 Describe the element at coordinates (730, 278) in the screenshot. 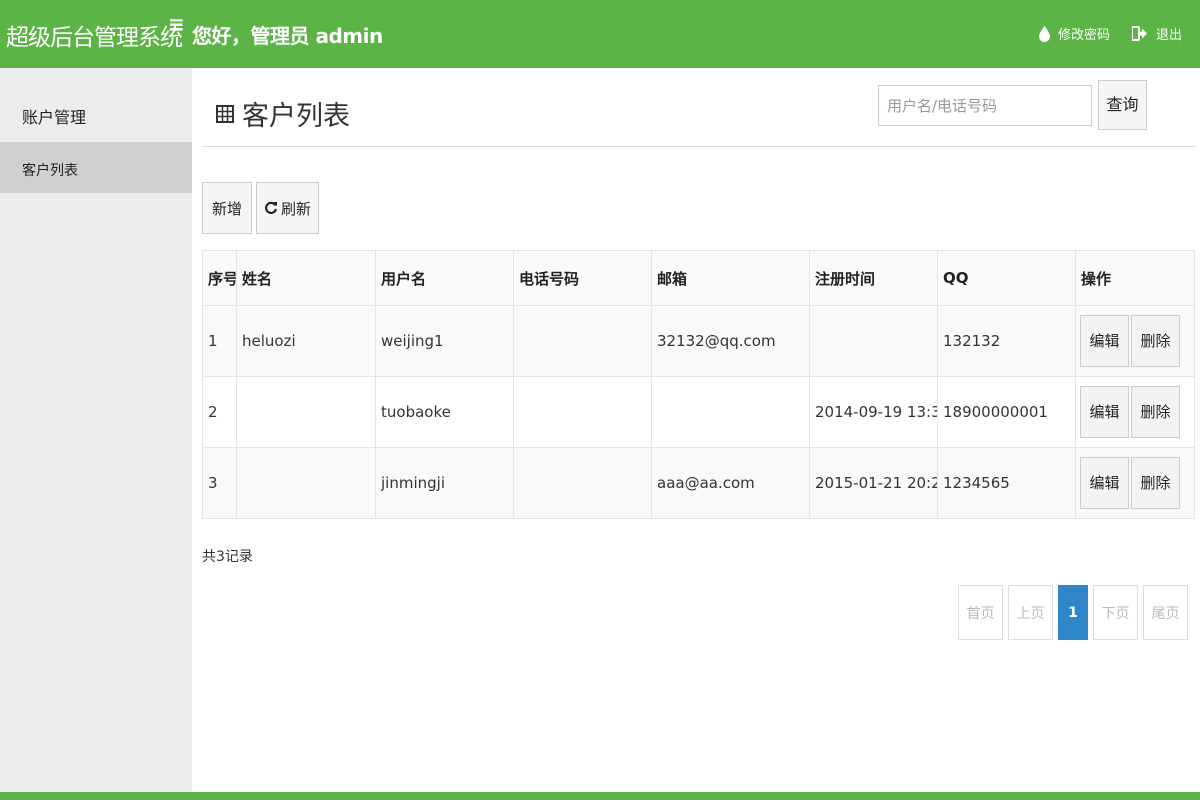

I see `col-header-email: 邮箱` at that location.